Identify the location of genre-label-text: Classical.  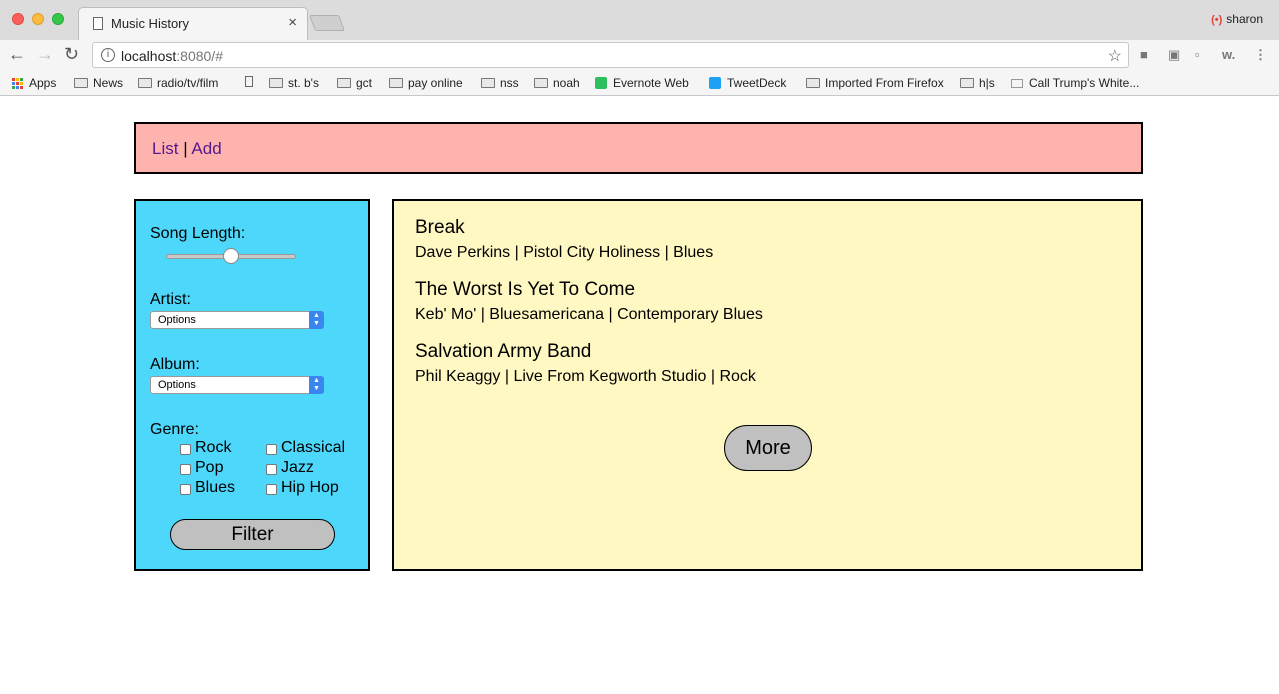
(313, 447).